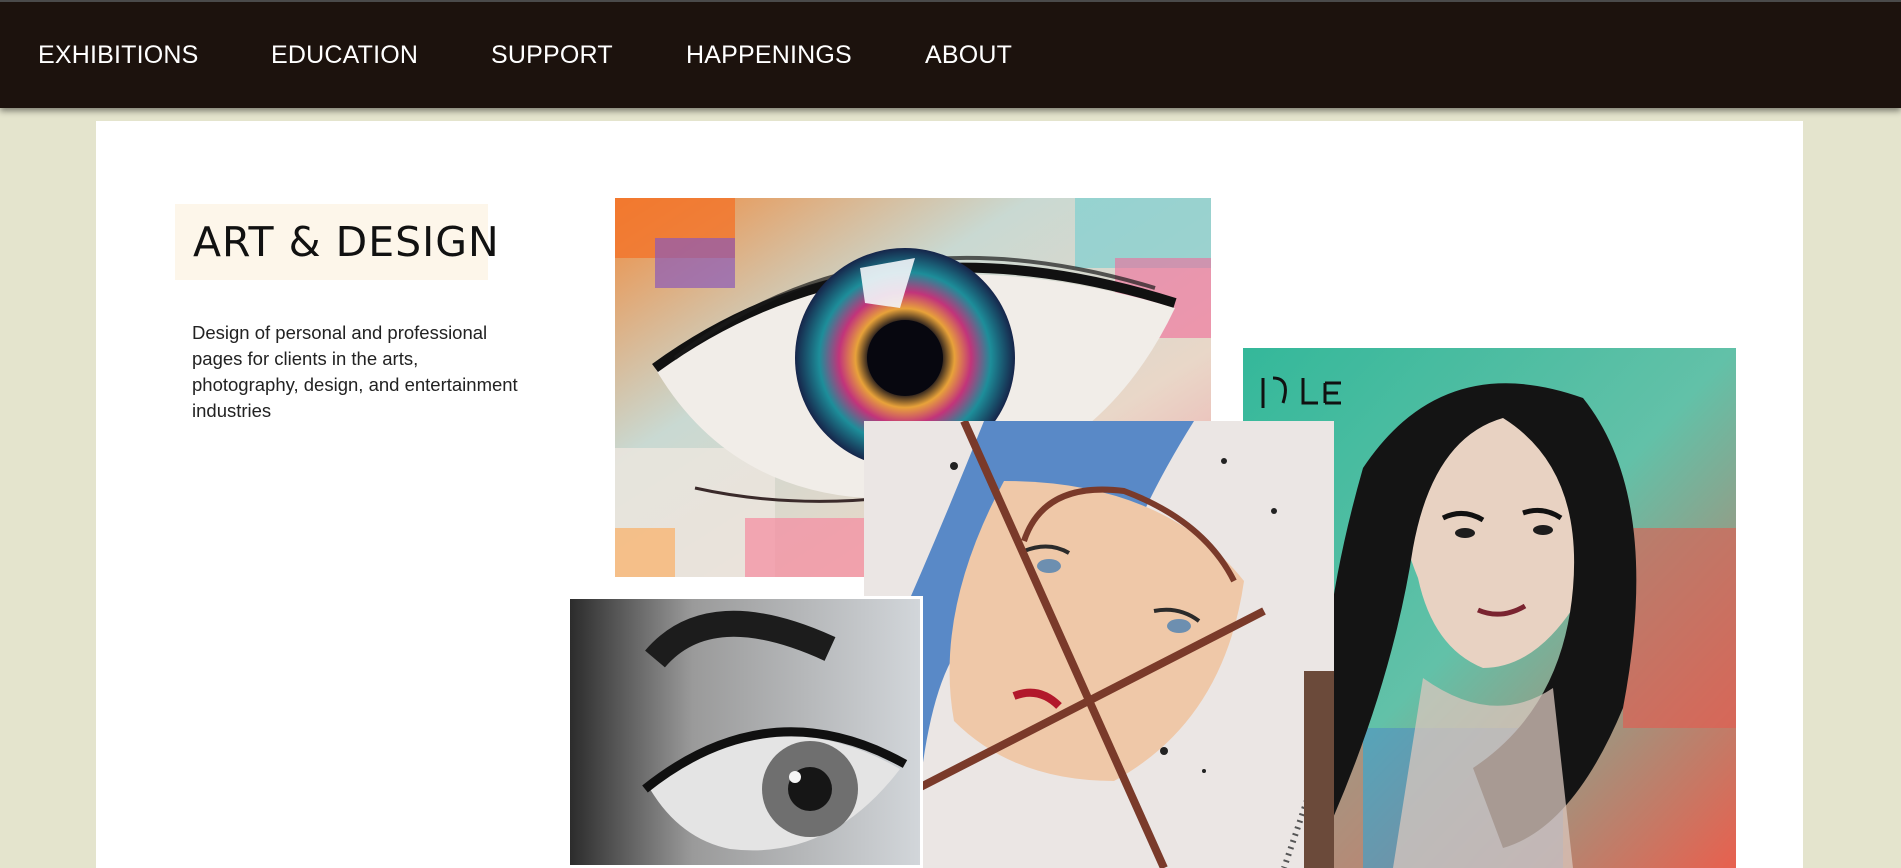  I want to click on nav-item-about: ABOUT, so click(968, 55).